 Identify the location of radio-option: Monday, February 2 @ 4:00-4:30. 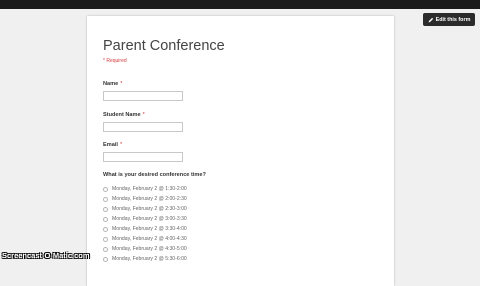
(145, 239).